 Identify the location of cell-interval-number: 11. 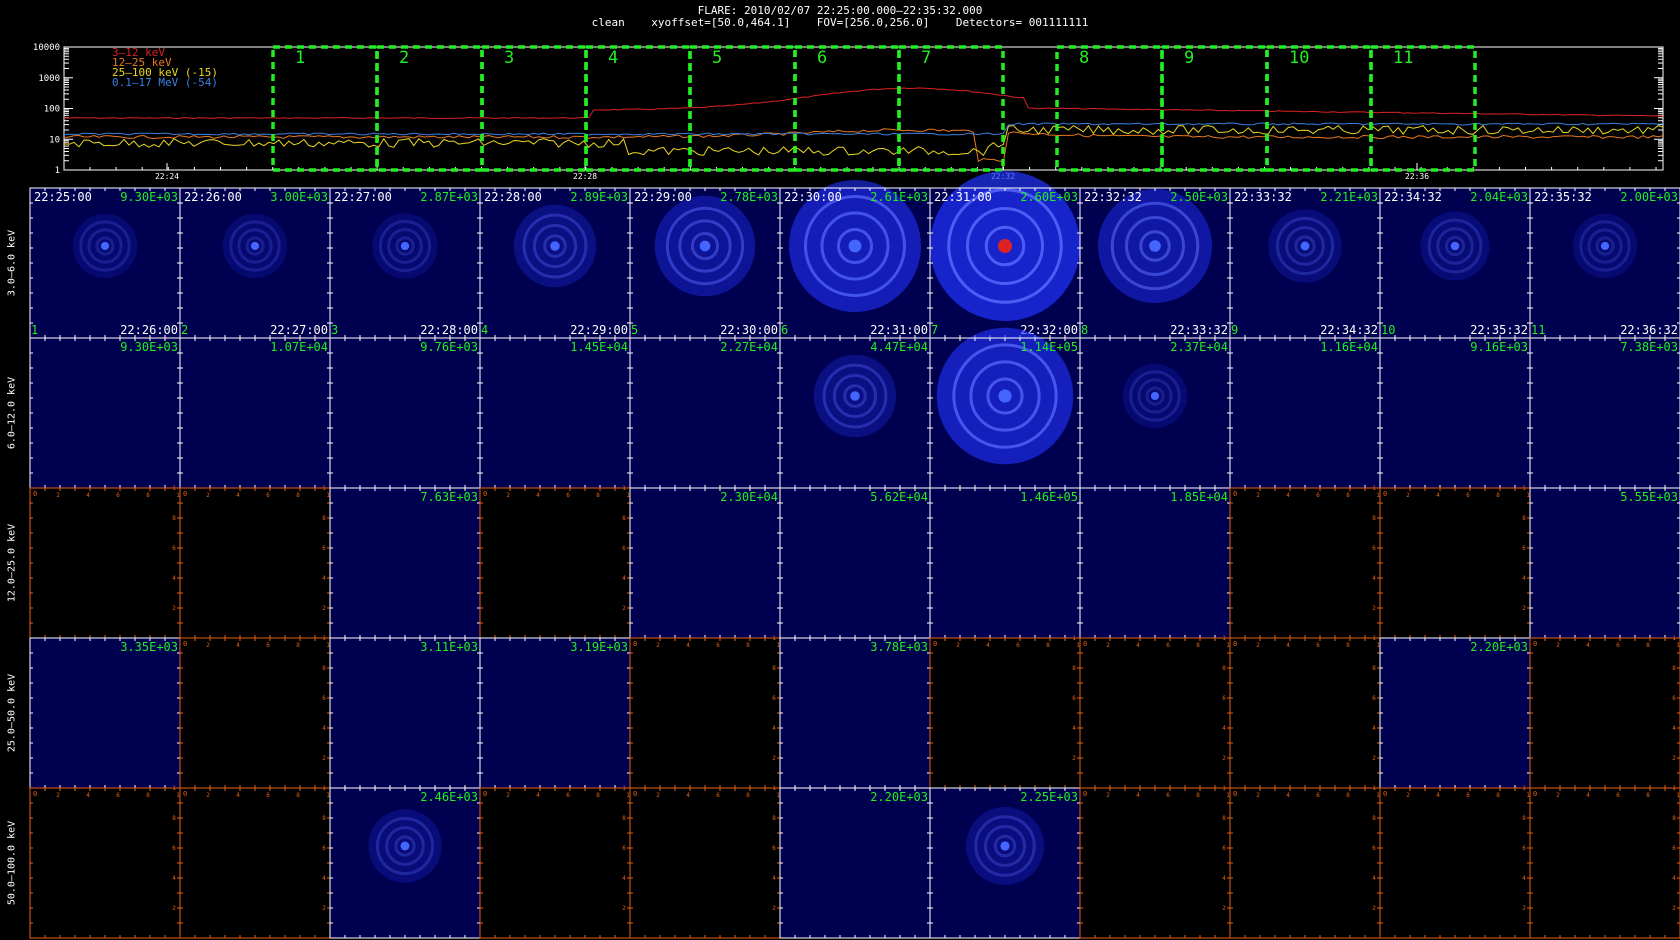
(1538, 330).